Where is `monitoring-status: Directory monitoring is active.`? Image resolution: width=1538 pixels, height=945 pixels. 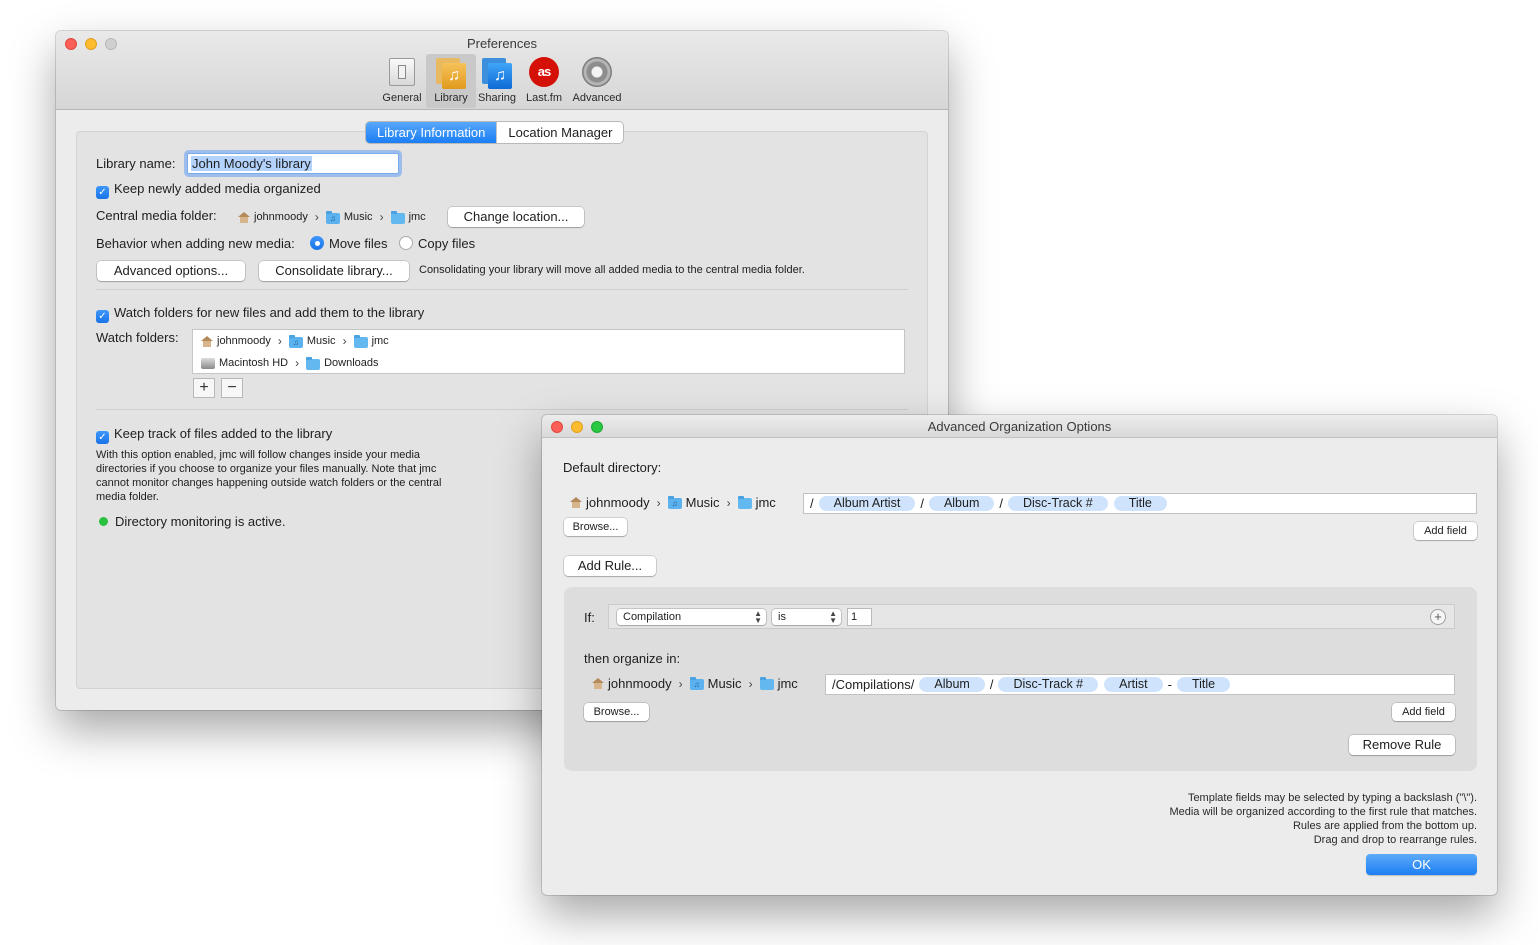
monitoring-status: Directory monitoring is active. is located at coordinates (192, 521).